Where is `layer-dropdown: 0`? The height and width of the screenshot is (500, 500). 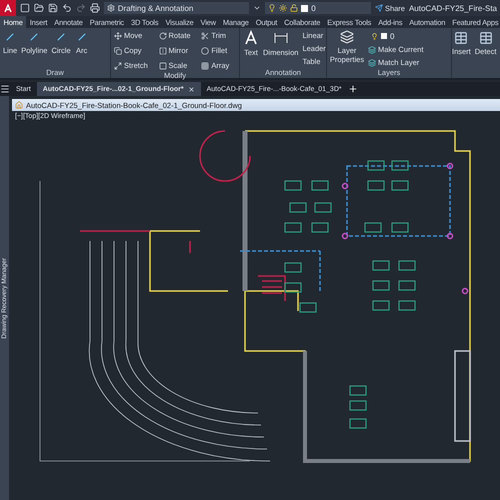
layer-dropdown: 0 is located at coordinates (318, 8).